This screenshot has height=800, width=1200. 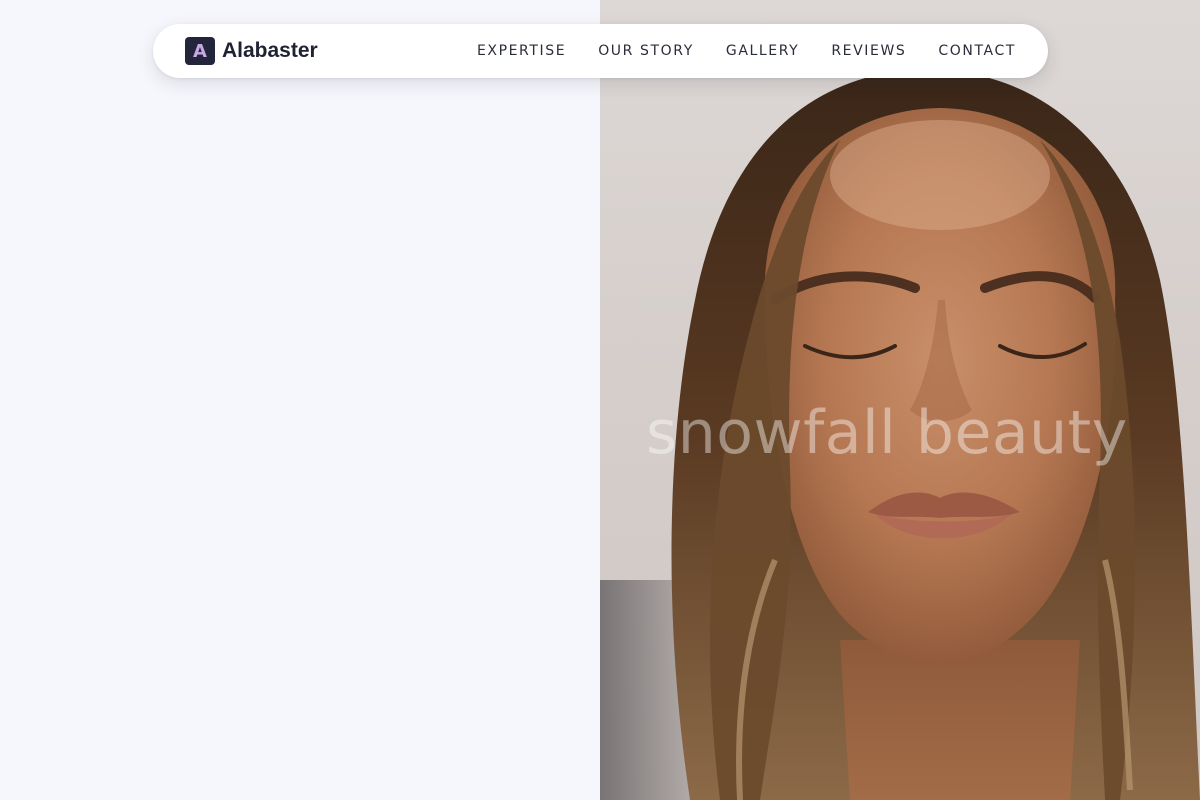 What do you see at coordinates (521, 51) in the screenshot?
I see `nav-link-expertise: EXPERTISE` at bounding box center [521, 51].